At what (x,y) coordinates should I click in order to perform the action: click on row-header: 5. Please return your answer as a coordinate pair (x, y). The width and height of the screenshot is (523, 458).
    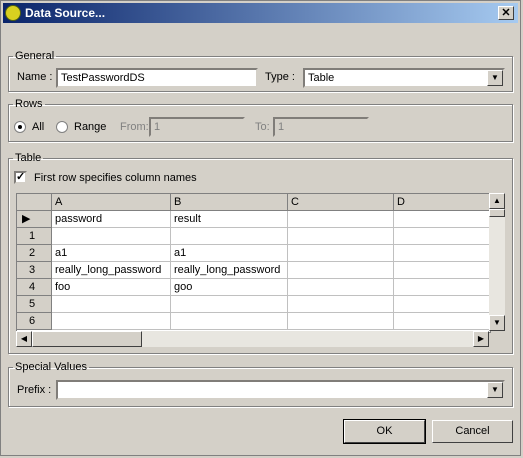
    Looking at the image, I should click on (34, 304).